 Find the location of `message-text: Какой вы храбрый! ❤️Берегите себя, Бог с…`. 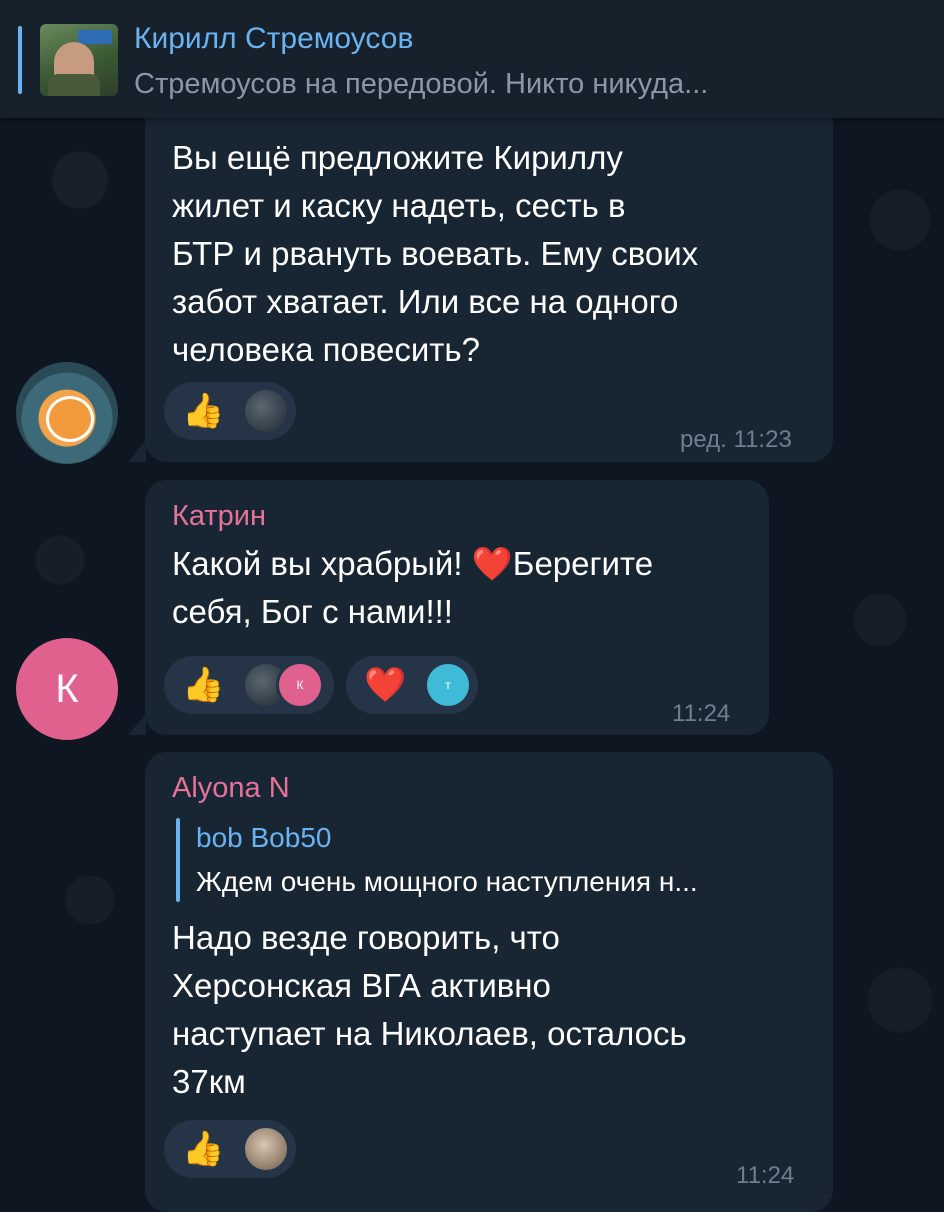

message-text: Какой вы храбрый! ❤️Берегите себя, Бог с… is located at coordinates (413, 587).